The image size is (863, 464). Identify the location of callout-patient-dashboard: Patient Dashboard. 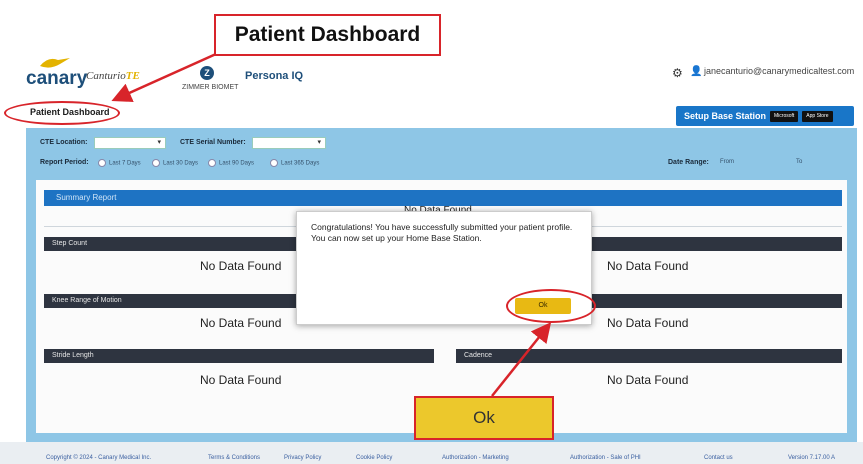
(327, 35).